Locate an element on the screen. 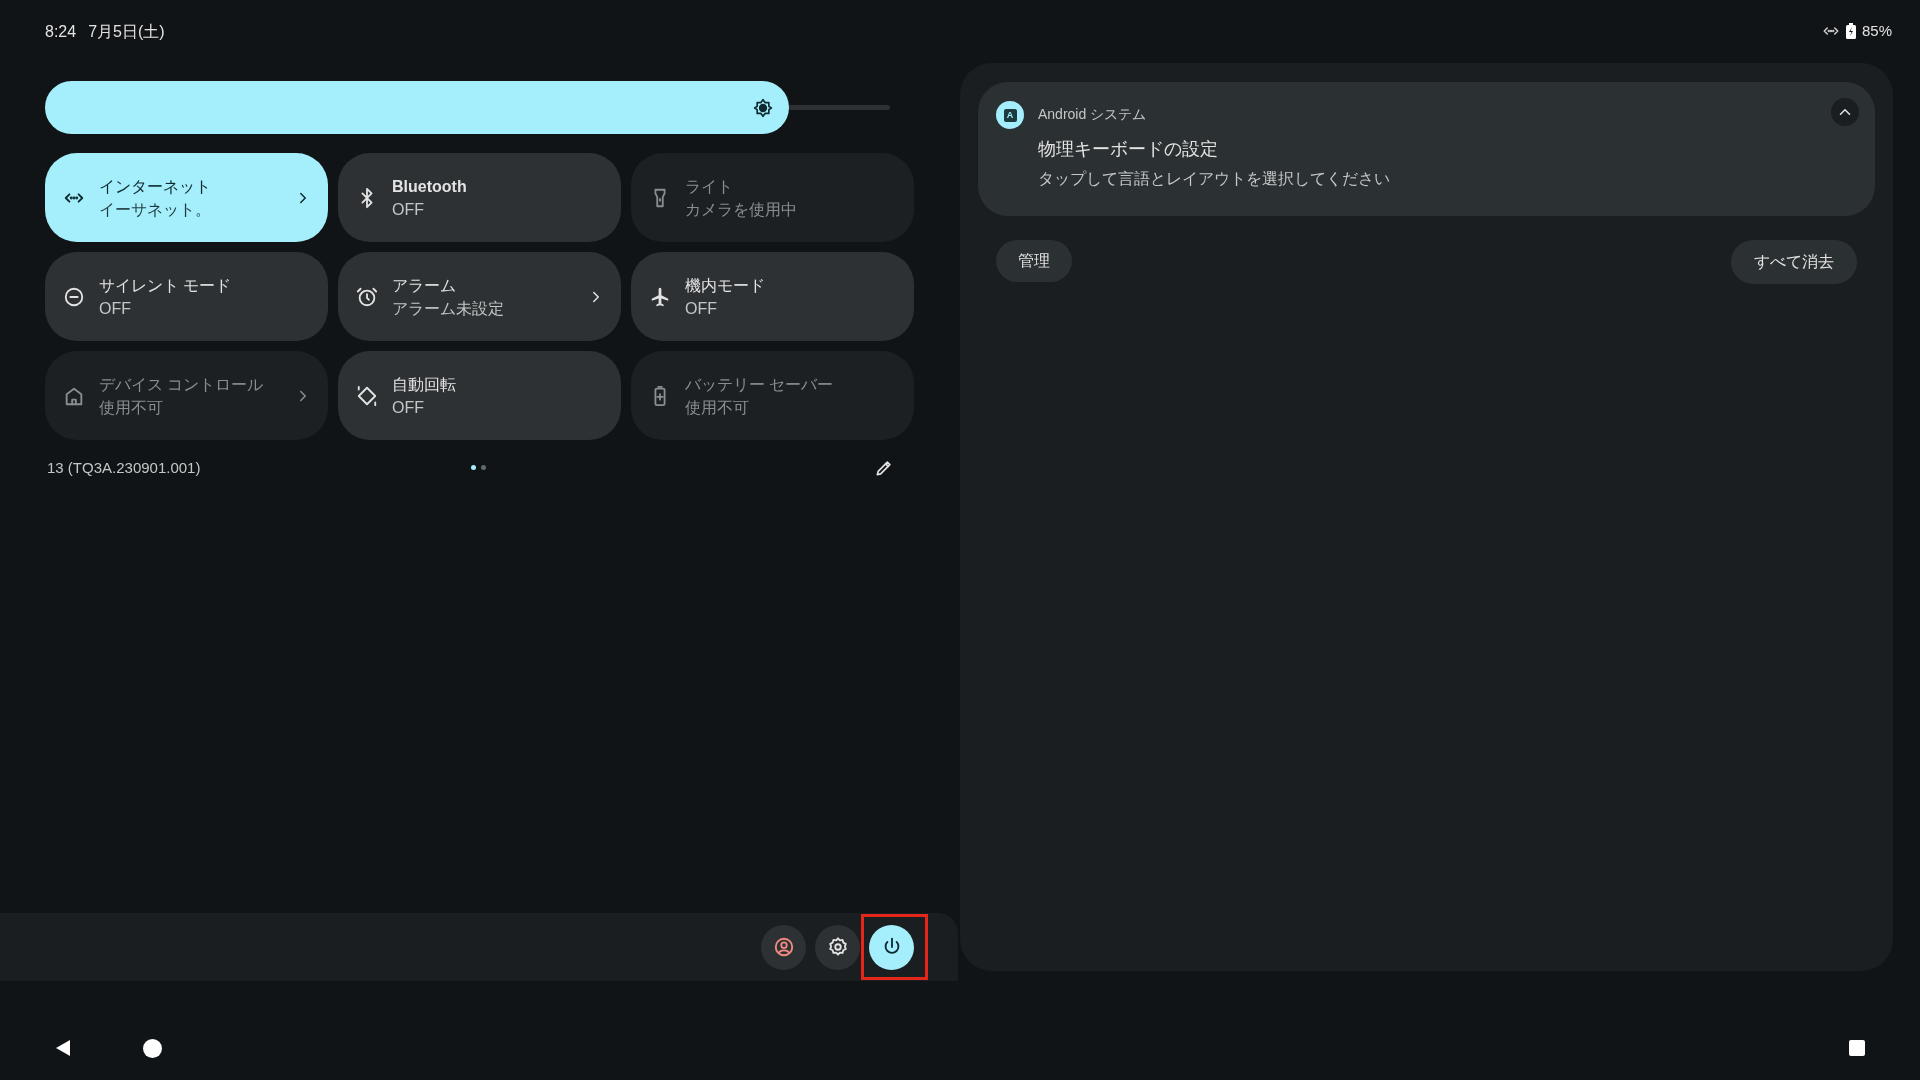  power-button is located at coordinates (891, 947).